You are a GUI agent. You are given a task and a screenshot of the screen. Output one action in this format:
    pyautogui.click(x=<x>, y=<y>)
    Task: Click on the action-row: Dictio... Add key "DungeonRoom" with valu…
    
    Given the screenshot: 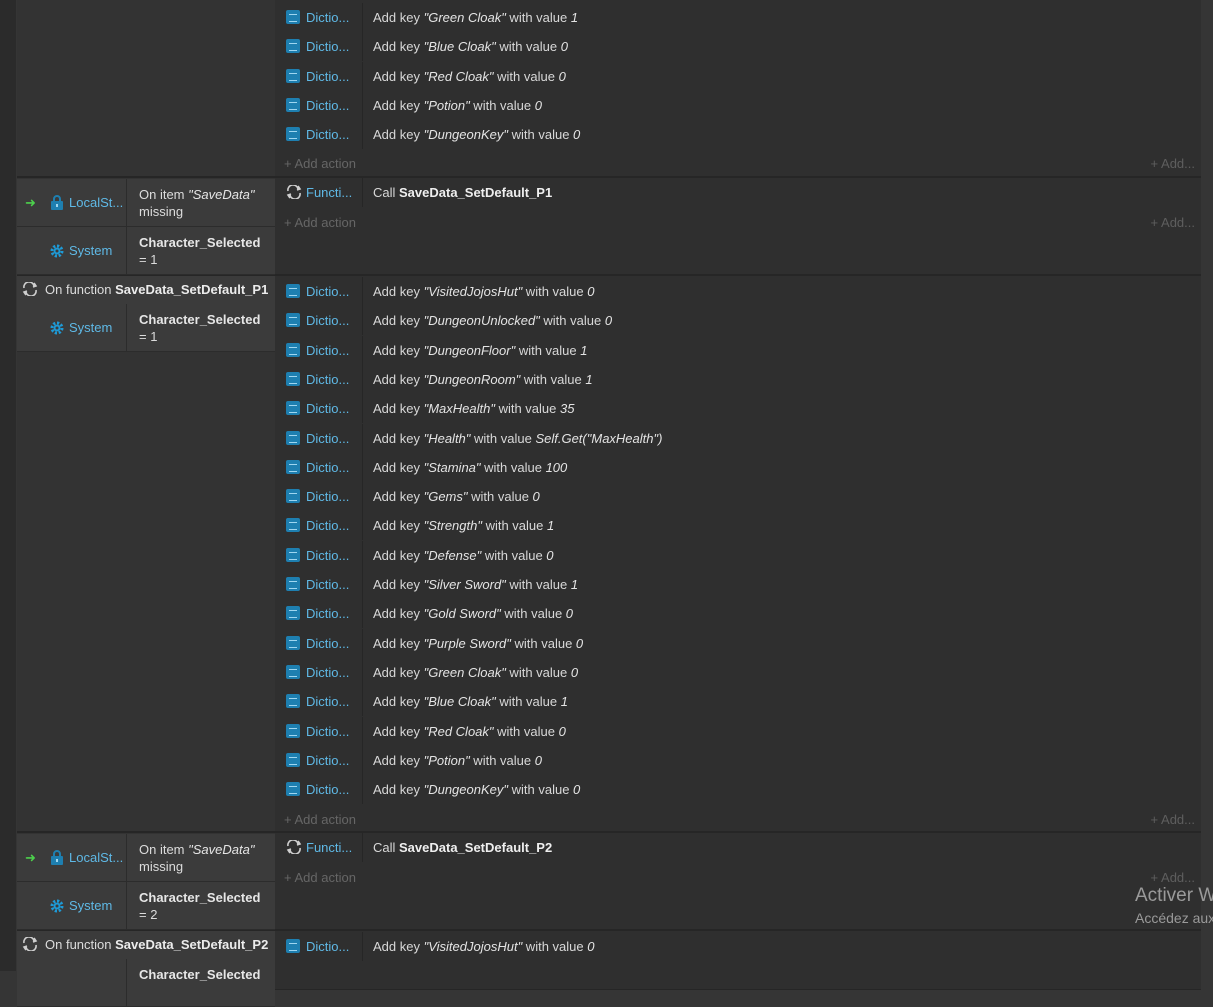 What is the action you would take?
    pyautogui.click(x=738, y=379)
    